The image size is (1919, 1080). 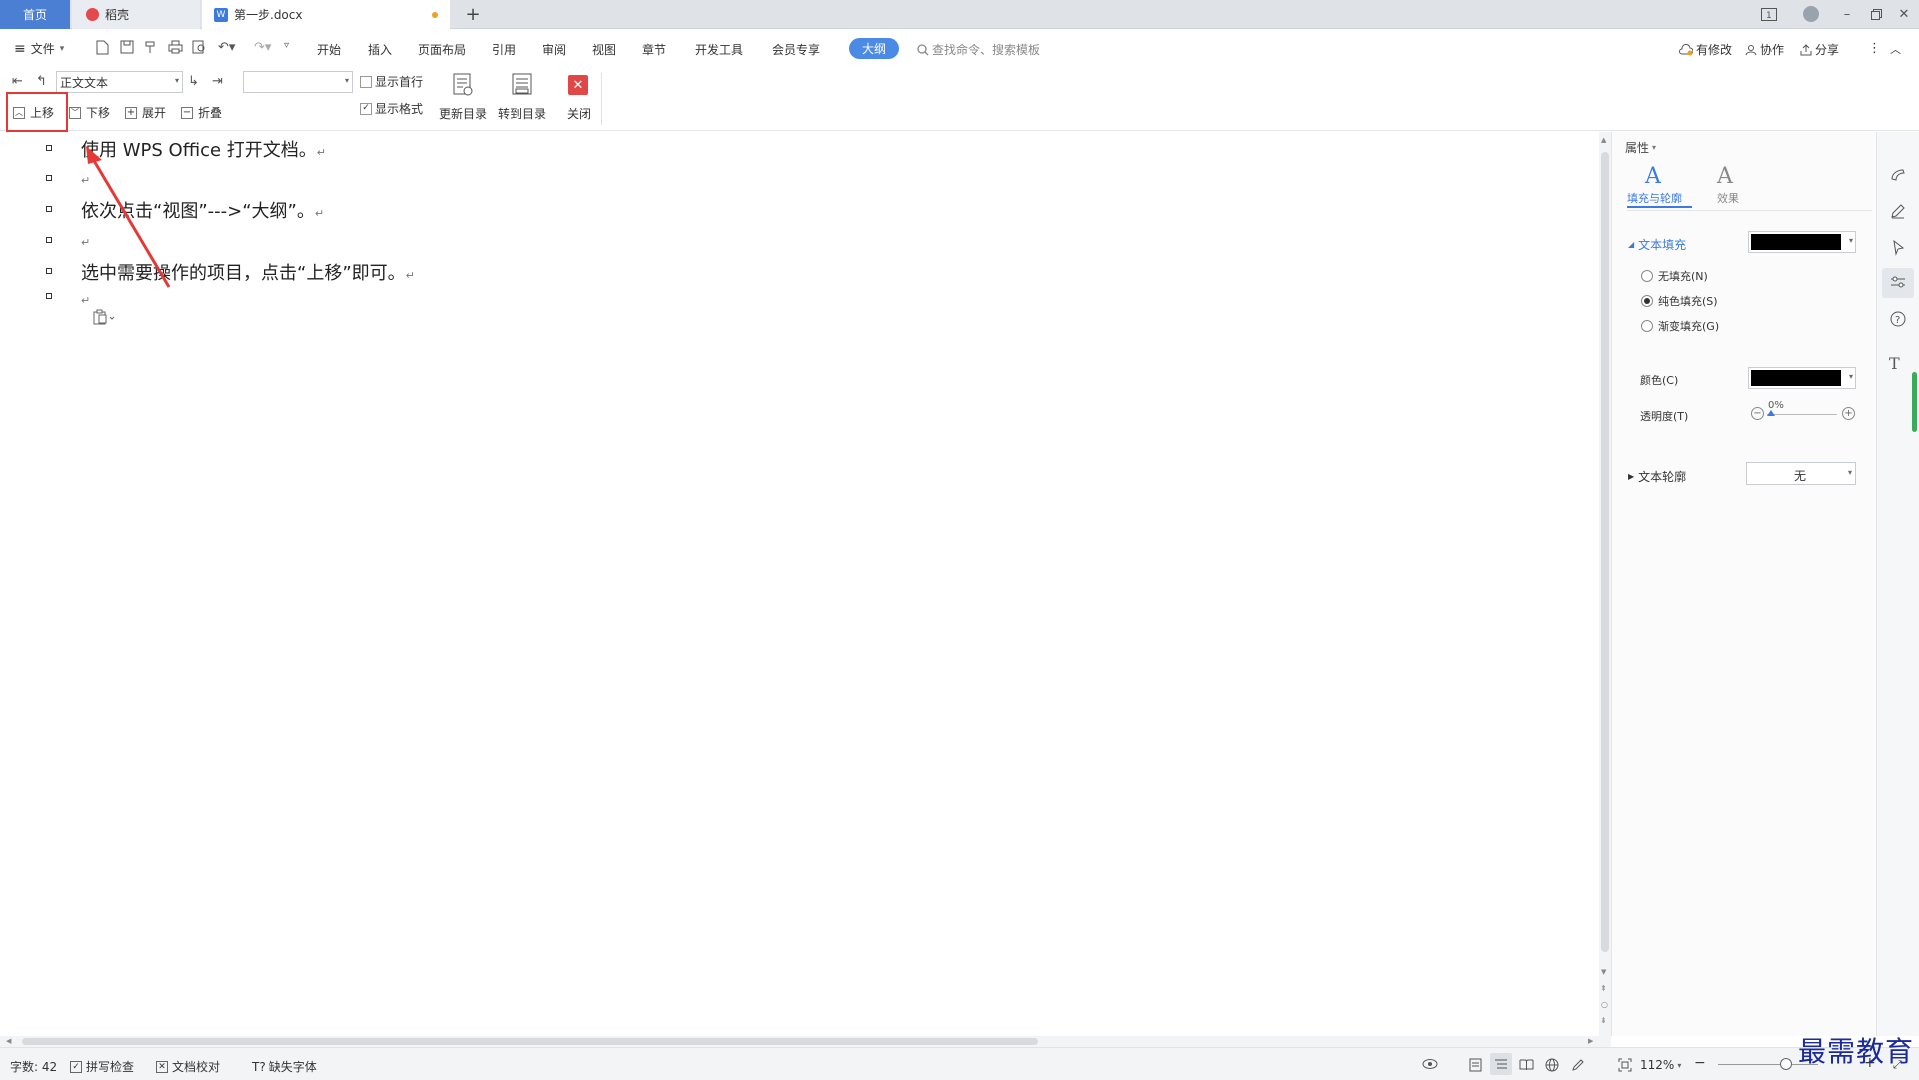 What do you see at coordinates (1659, 186) in the screenshot?
I see `tab-fill-outline: A 填充与轮廓` at bounding box center [1659, 186].